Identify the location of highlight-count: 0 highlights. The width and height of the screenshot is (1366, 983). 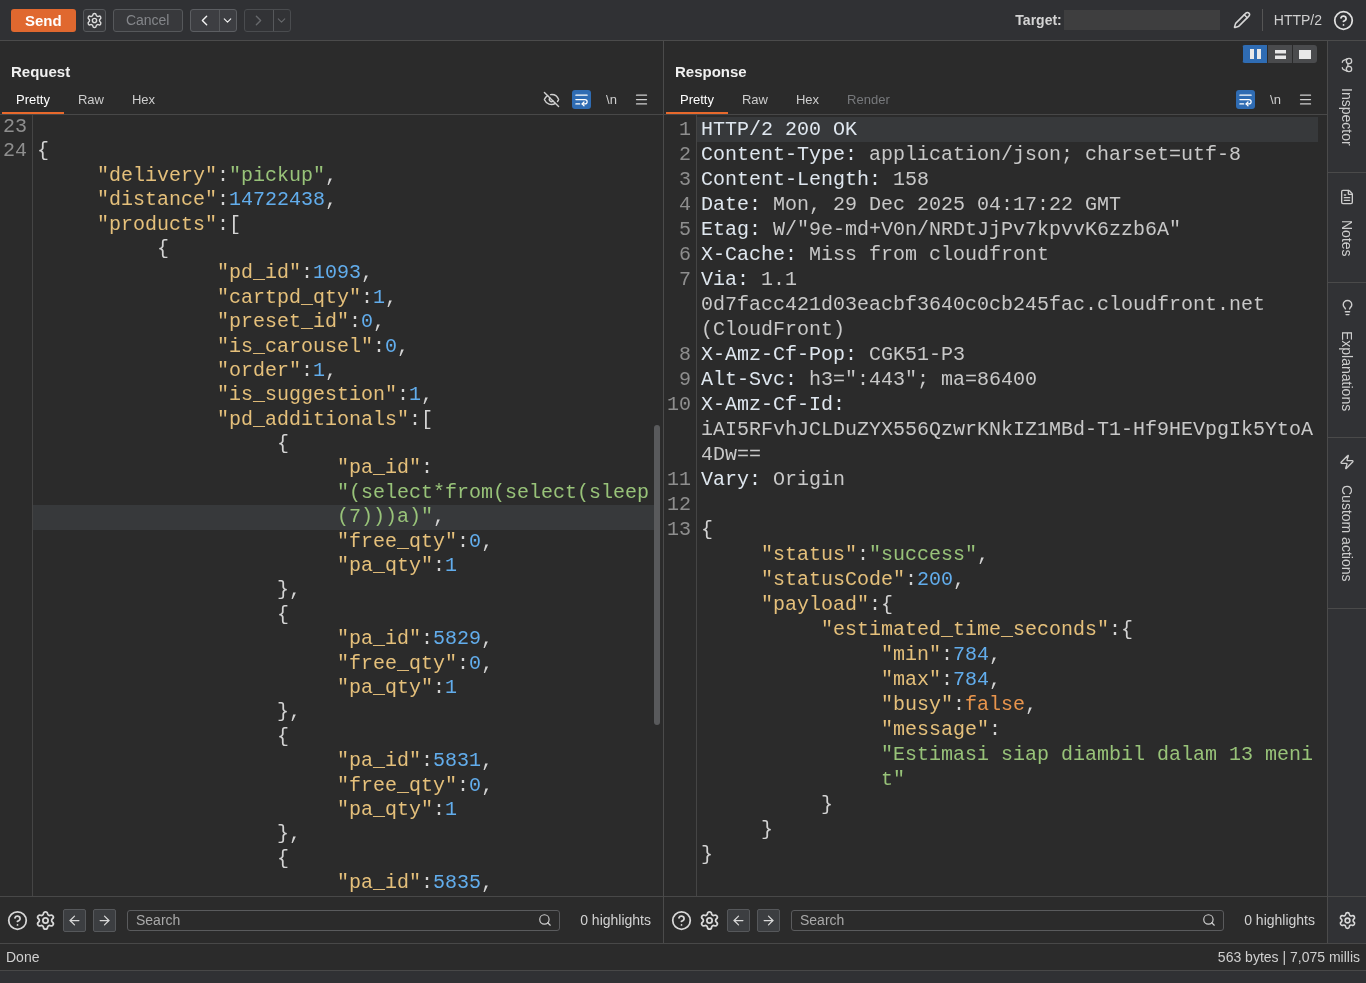
(615, 920).